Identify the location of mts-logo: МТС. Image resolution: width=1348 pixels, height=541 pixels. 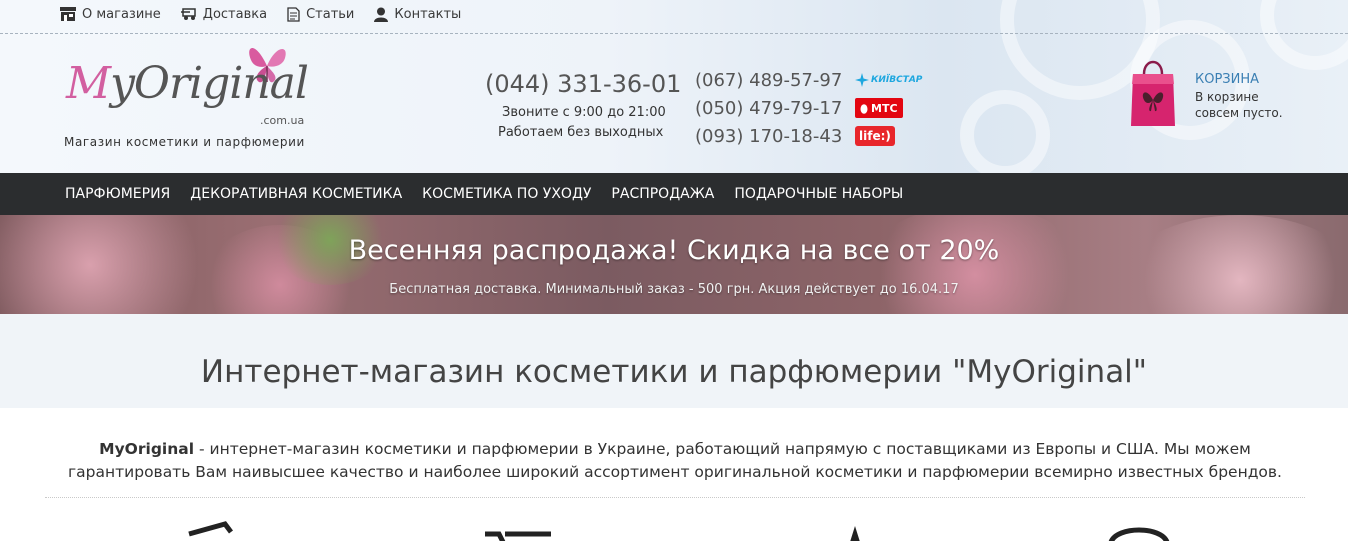
(879, 108).